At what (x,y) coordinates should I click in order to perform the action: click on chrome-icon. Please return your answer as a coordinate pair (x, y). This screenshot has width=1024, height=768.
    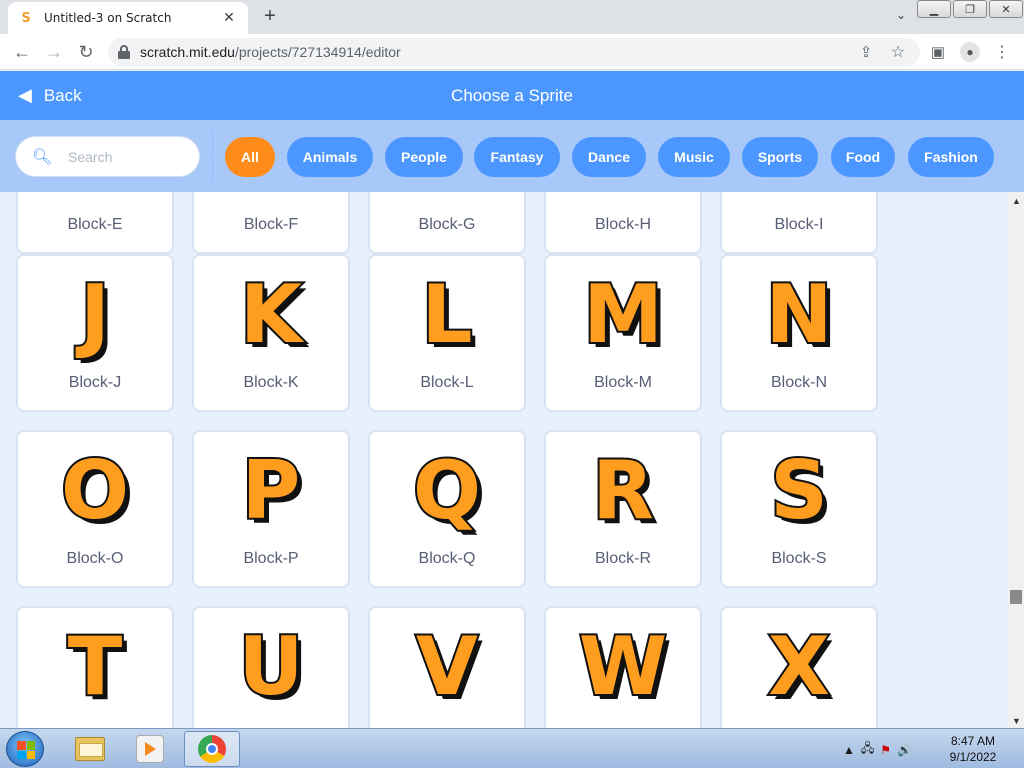
    Looking at the image, I should click on (212, 749).